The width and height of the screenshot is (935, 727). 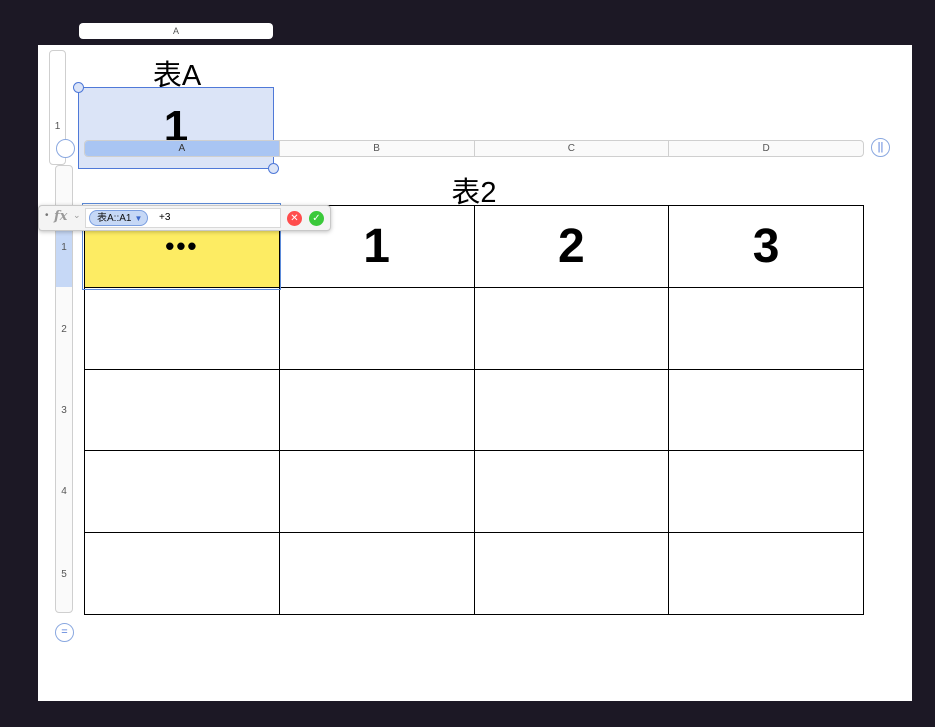 I want to click on cell-reference-token: 表A::A1 ▼, so click(x=119, y=218).